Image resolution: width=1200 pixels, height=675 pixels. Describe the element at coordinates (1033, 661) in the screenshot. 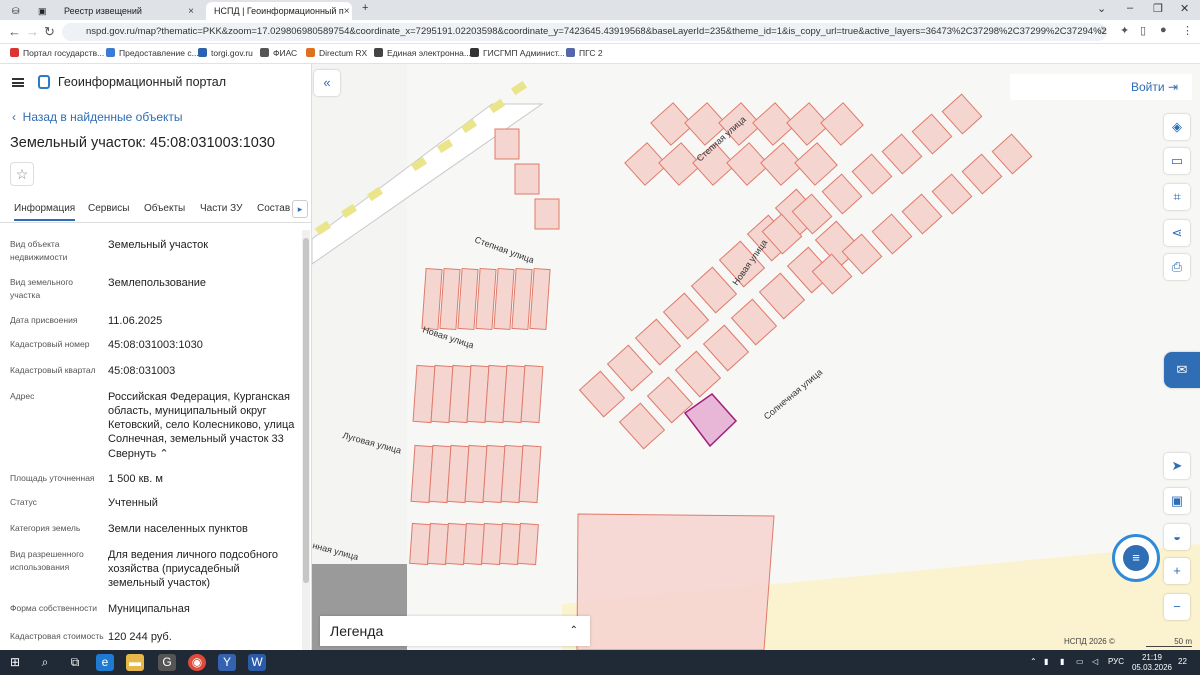

I see `tray-chevron-icon: ⌃` at that location.